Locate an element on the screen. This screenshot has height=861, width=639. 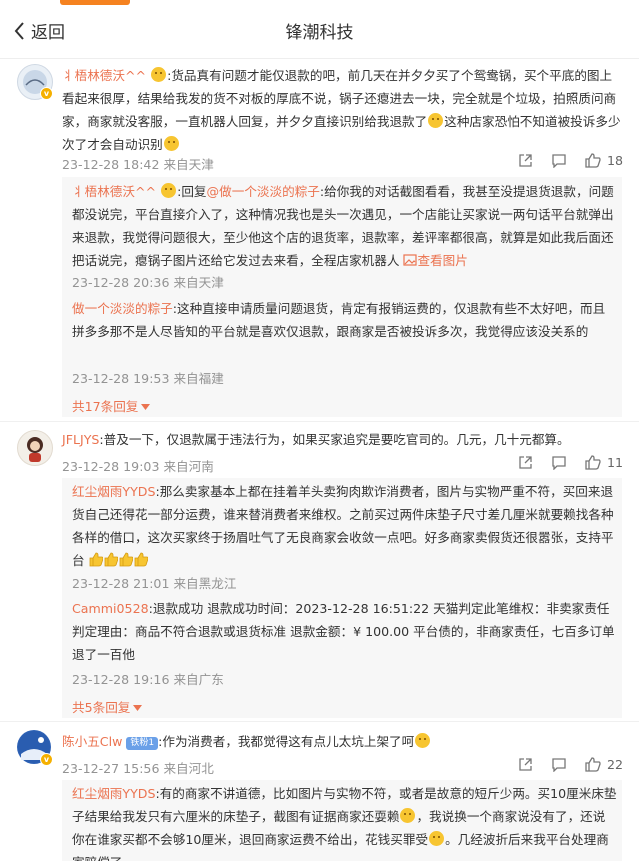
comment-username: 丬梧林德沃^^ is located at coordinates (104, 75).